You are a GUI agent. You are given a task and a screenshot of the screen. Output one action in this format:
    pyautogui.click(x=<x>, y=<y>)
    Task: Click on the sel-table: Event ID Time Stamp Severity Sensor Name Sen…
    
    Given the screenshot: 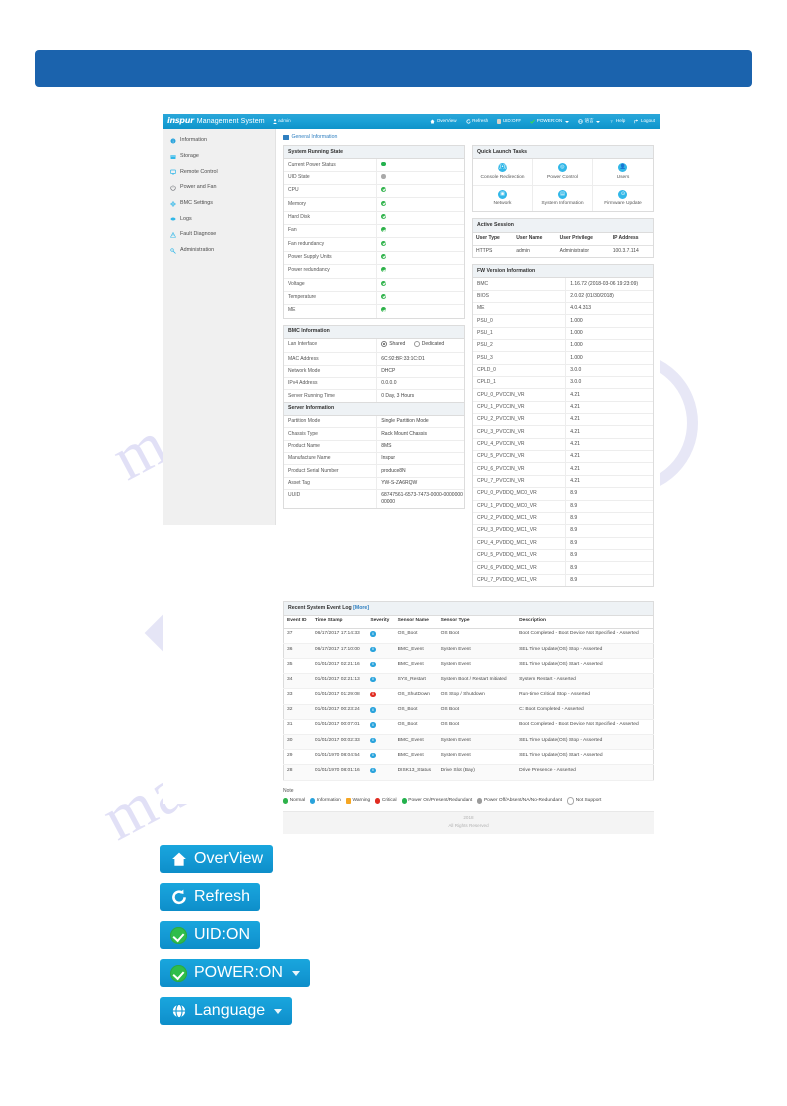 What is the action you would take?
    pyautogui.click(x=468, y=697)
    